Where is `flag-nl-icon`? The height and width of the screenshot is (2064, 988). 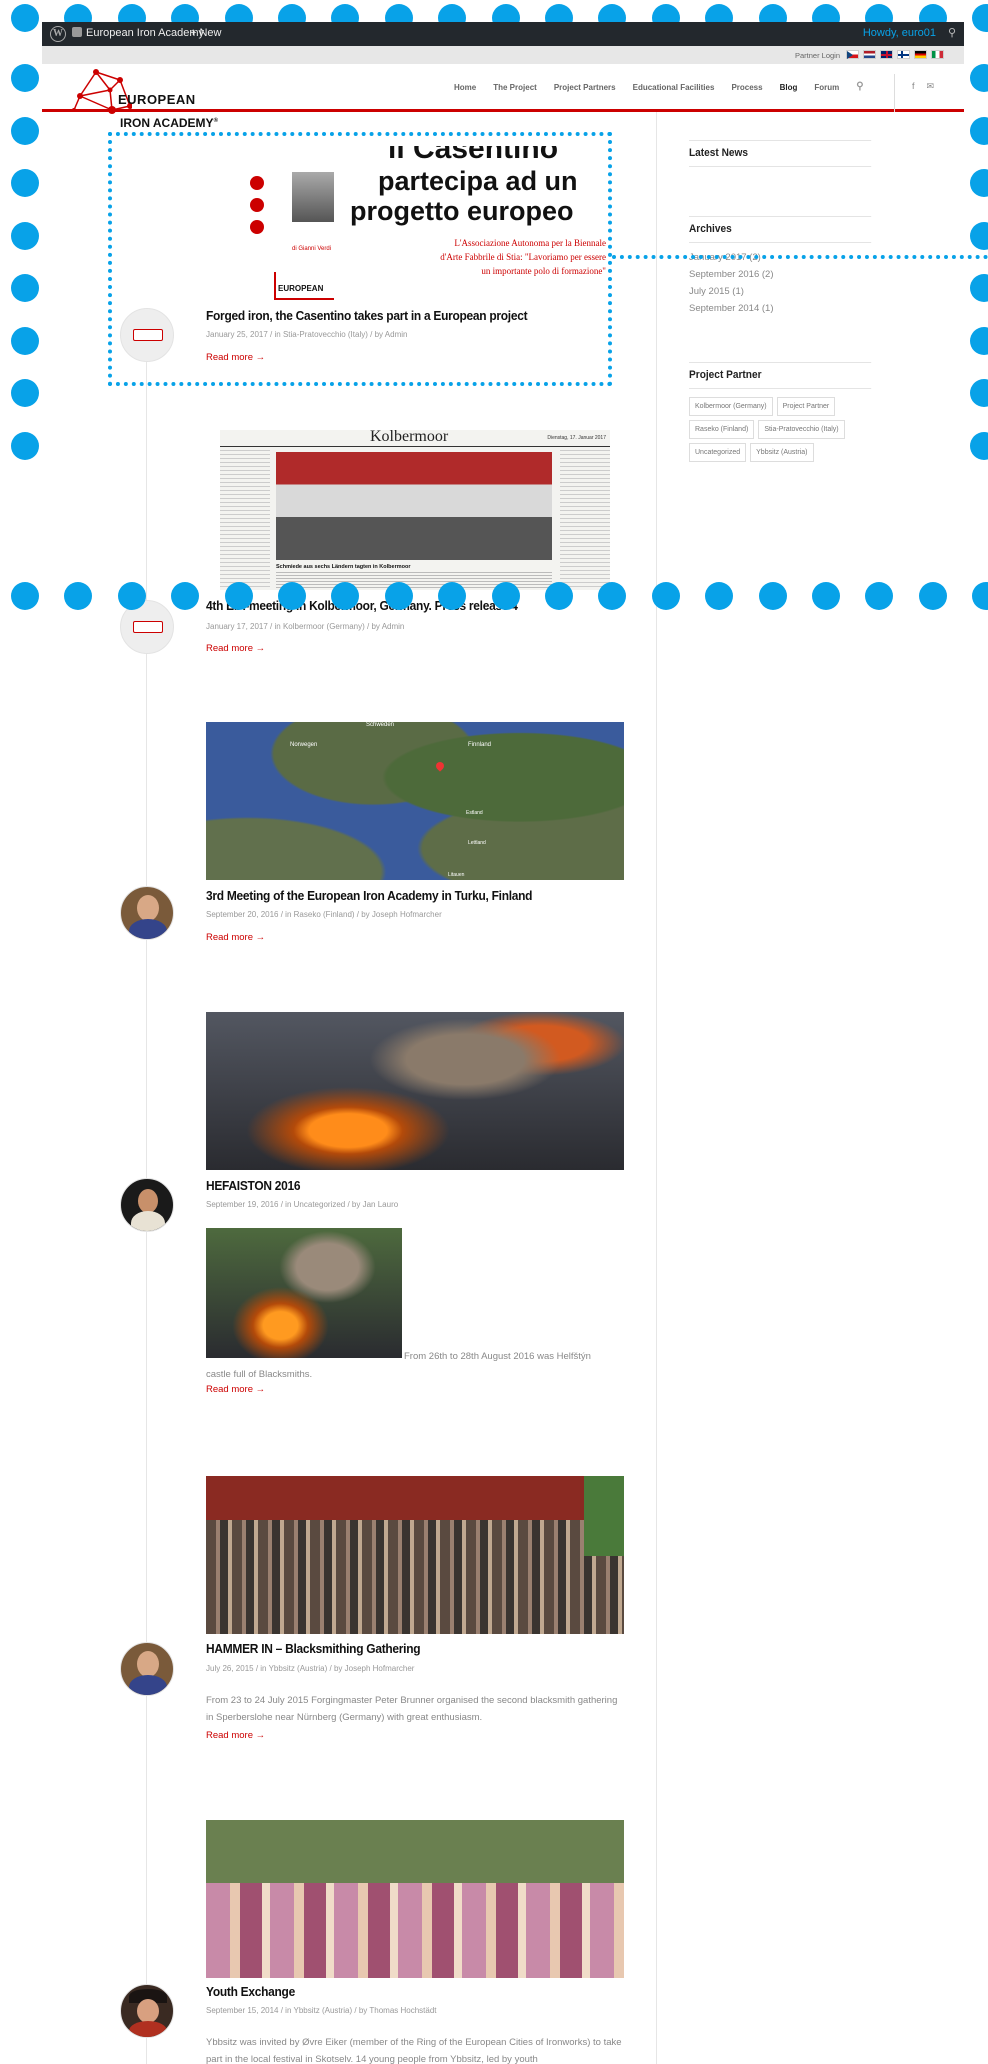 flag-nl-icon is located at coordinates (869, 54).